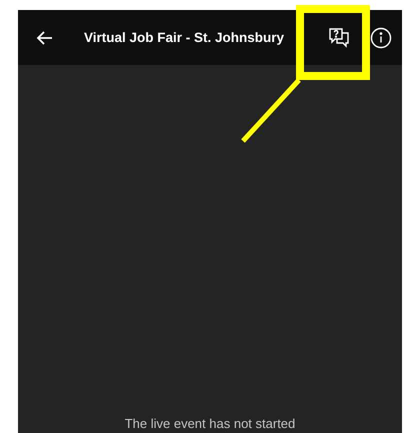 The width and height of the screenshot is (404, 433). I want to click on info-icon, so click(381, 37).